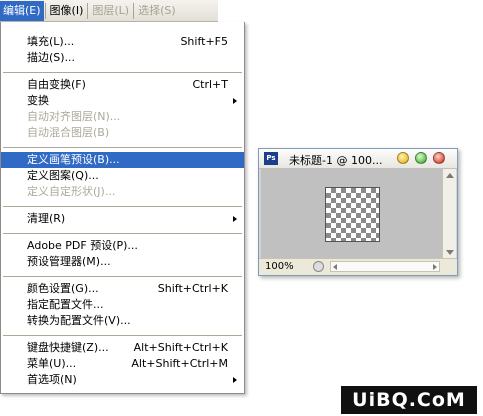  I want to click on menu-item-label: 变换, so click(38, 100).